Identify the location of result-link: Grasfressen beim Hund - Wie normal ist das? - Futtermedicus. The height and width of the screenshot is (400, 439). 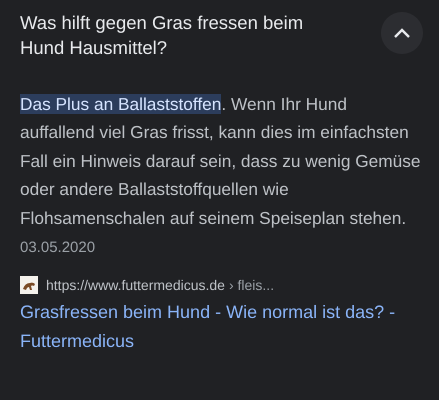
(222, 327).